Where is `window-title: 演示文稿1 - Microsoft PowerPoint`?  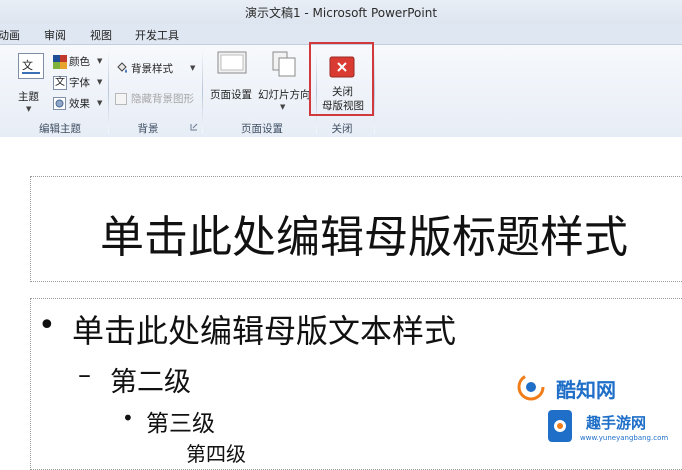 window-title: 演示文稿1 - Microsoft PowerPoint is located at coordinates (341, 13).